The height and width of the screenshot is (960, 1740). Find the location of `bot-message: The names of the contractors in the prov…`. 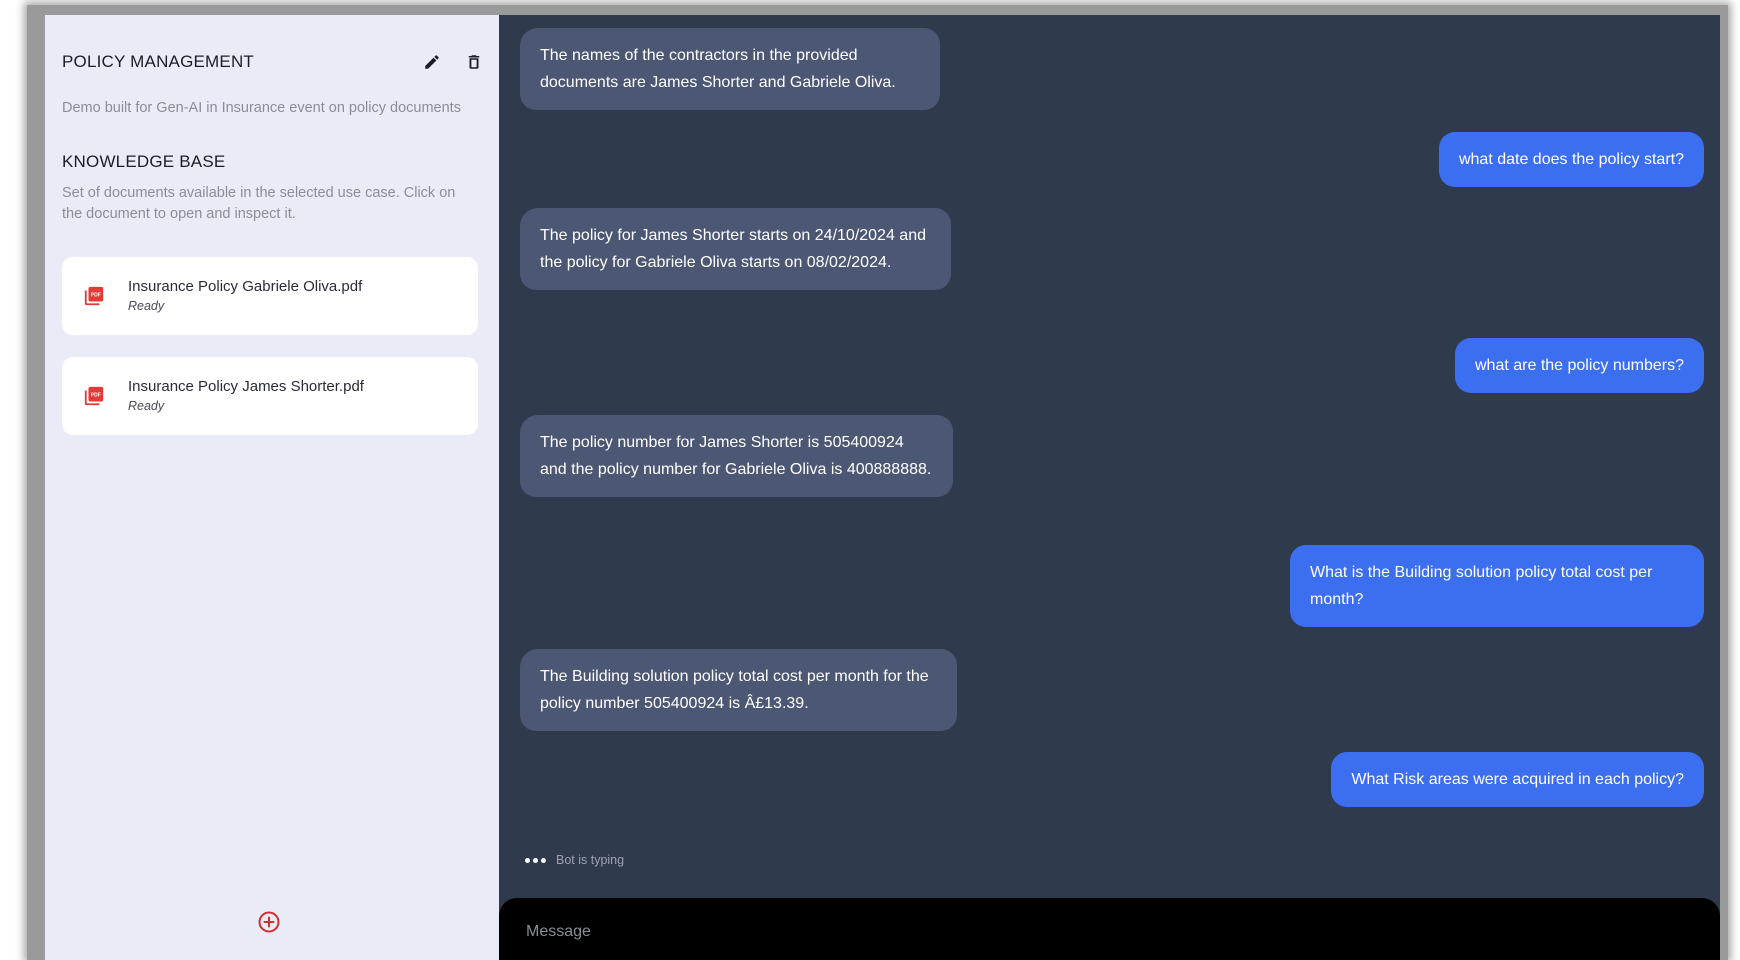

bot-message: The names of the contractors in the prov… is located at coordinates (730, 69).